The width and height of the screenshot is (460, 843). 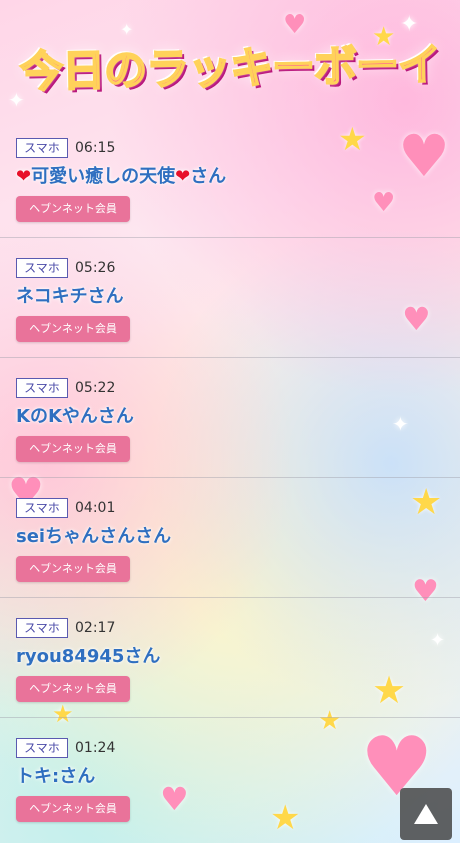 What do you see at coordinates (95, 508) in the screenshot?
I see `visit-time: 04:01` at bounding box center [95, 508].